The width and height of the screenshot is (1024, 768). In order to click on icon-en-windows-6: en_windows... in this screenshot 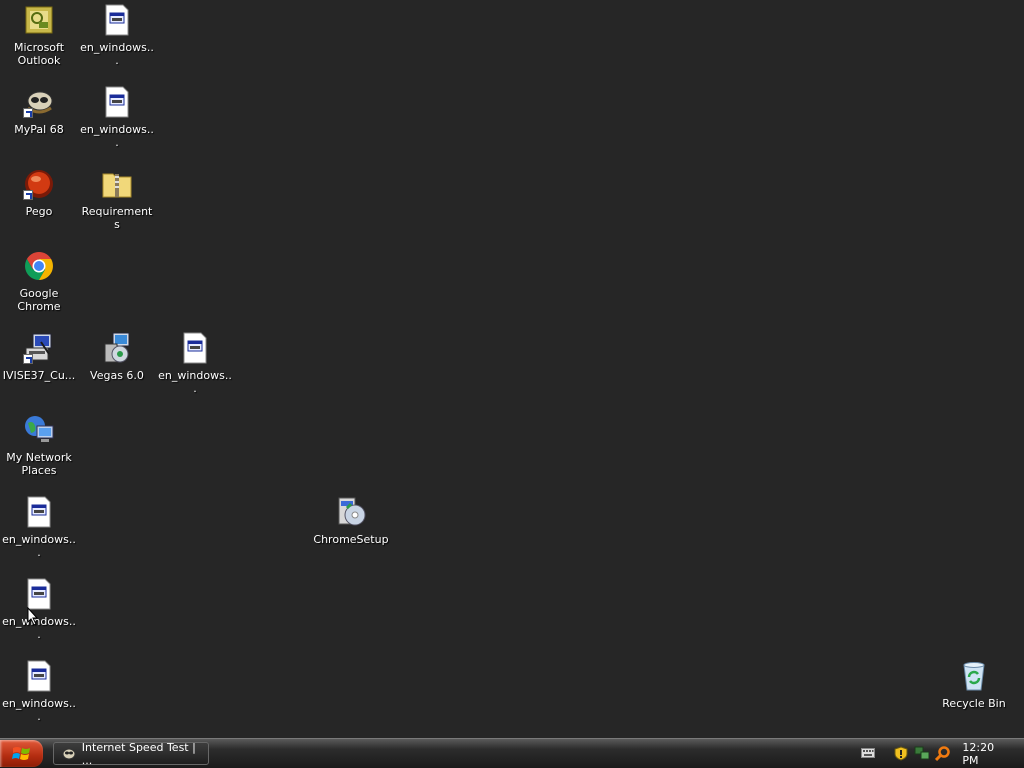, I will do `click(39, 694)`.